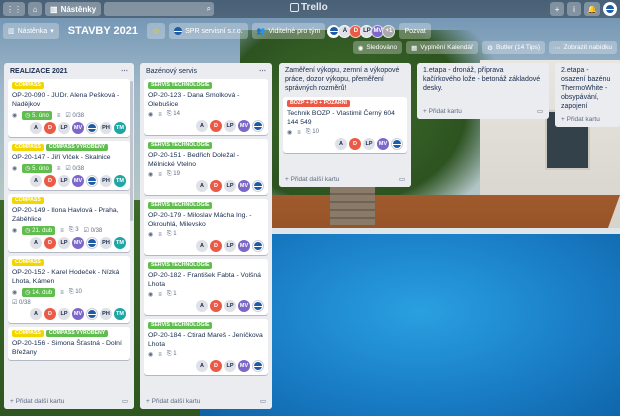  I want to click on boards-button: ▥ Nástěnky, so click(73, 9).